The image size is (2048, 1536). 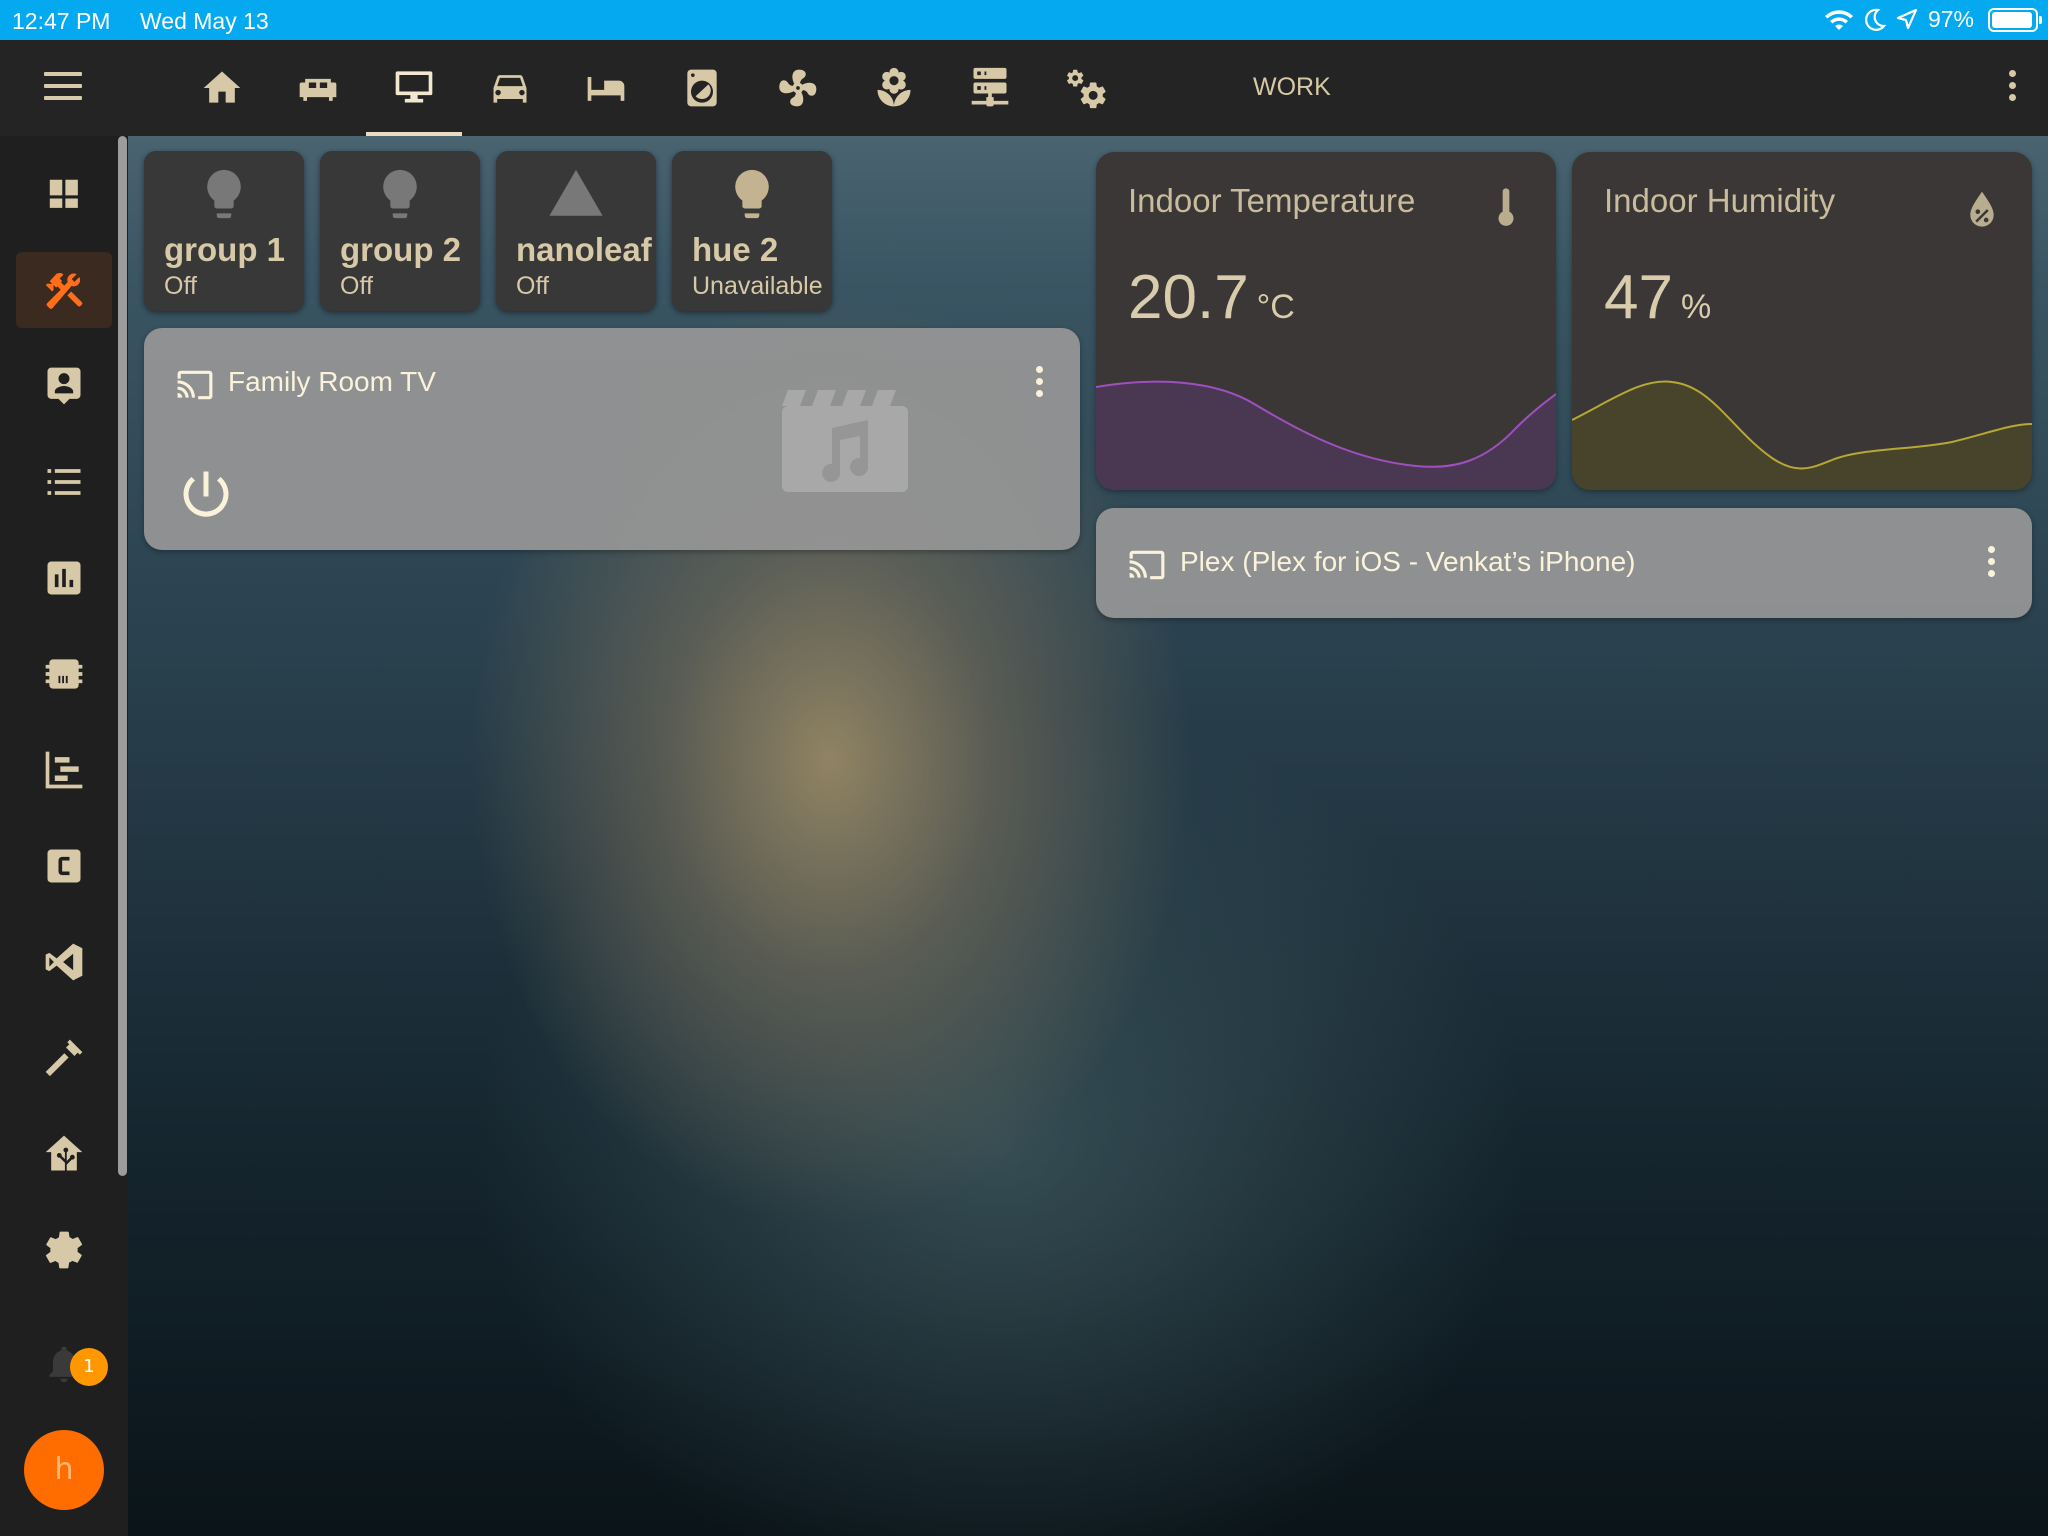 What do you see at coordinates (2012, 88) in the screenshot?
I see `overflow-menu-icon` at bounding box center [2012, 88].